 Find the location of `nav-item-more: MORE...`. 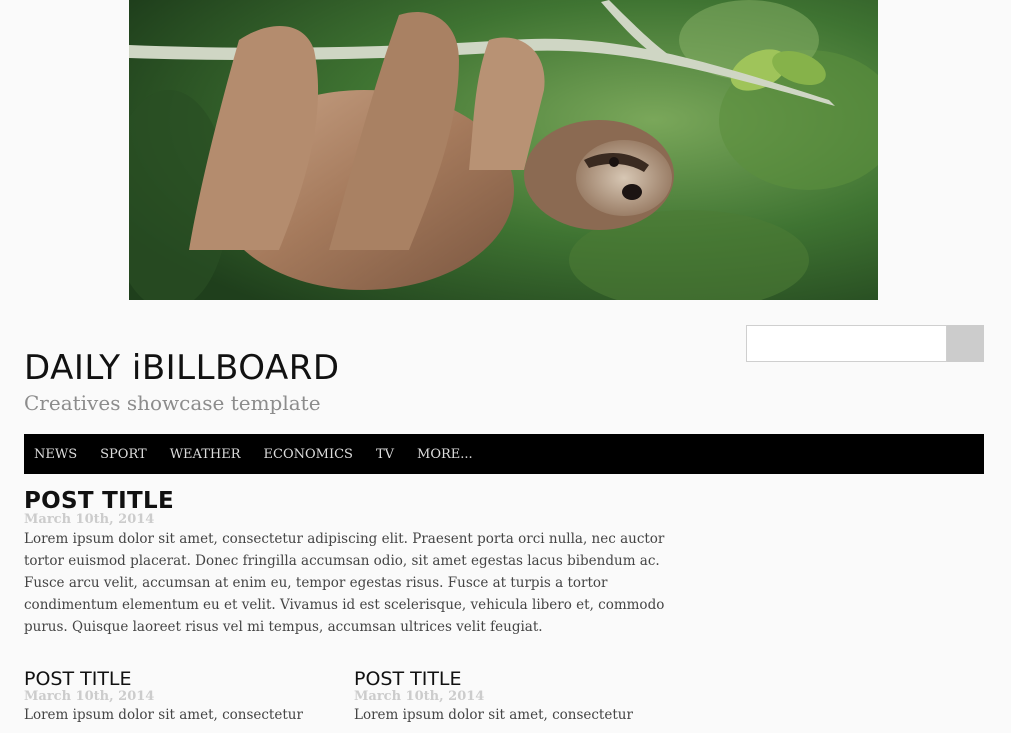

nav-item-more: MORE... is located at coordinates (445, 454).